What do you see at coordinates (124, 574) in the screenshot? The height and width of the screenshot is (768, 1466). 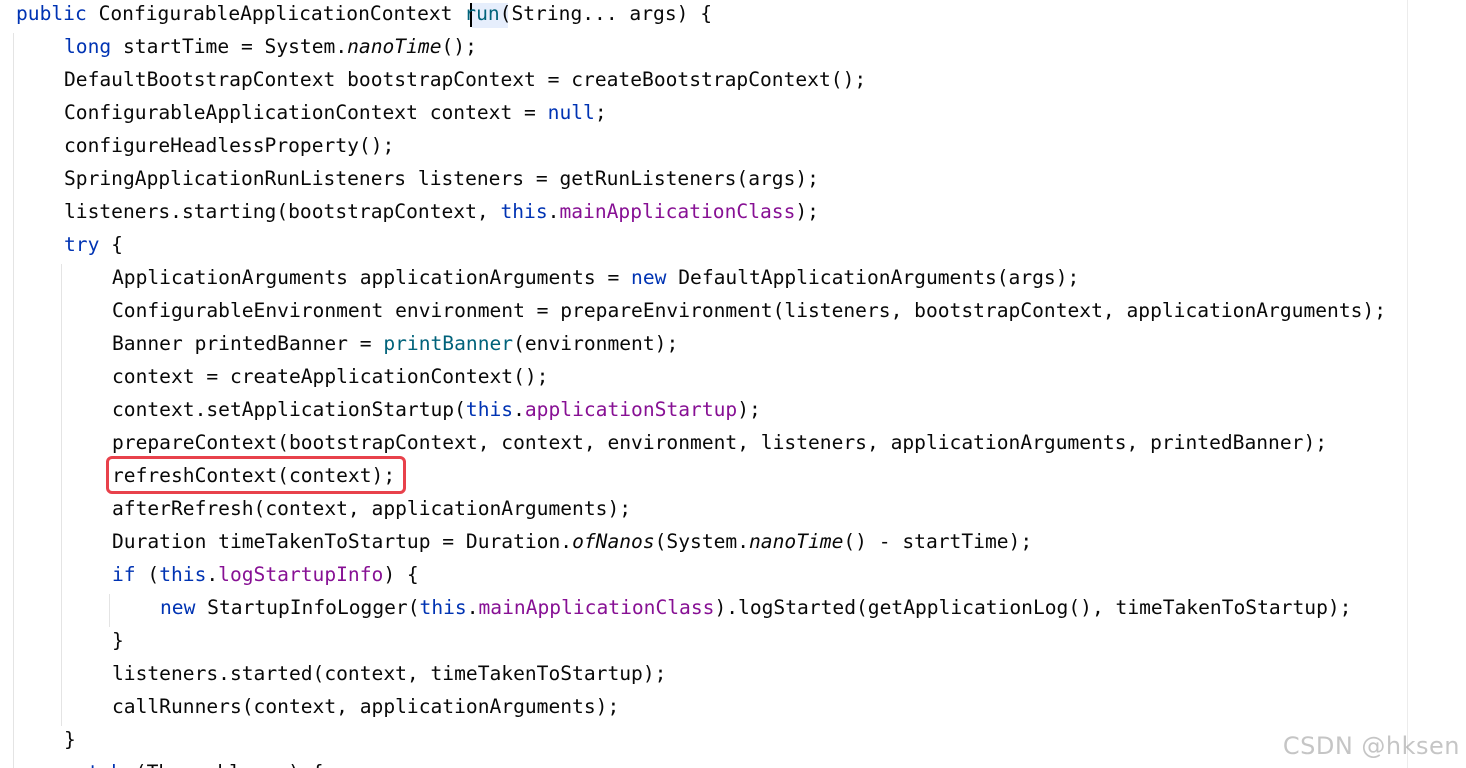 I see `code-token: if` at bounding box center [124, 574].